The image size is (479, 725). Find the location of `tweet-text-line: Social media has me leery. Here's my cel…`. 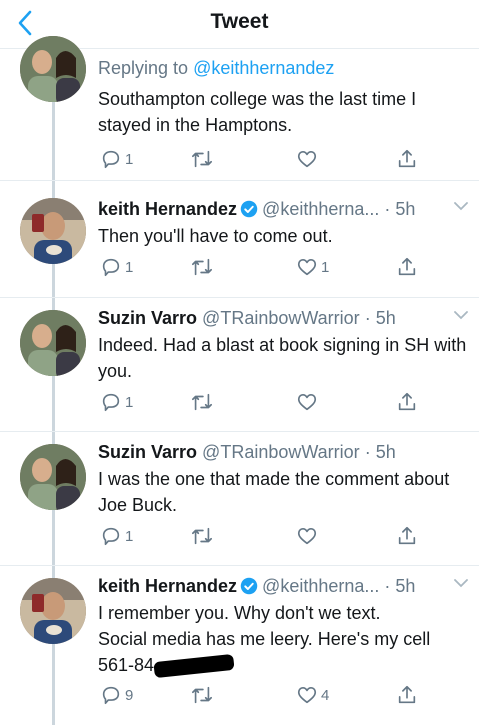

tweet-text-line: Social media has me leery. Here's my cel… is located at coordinates (264, 639).